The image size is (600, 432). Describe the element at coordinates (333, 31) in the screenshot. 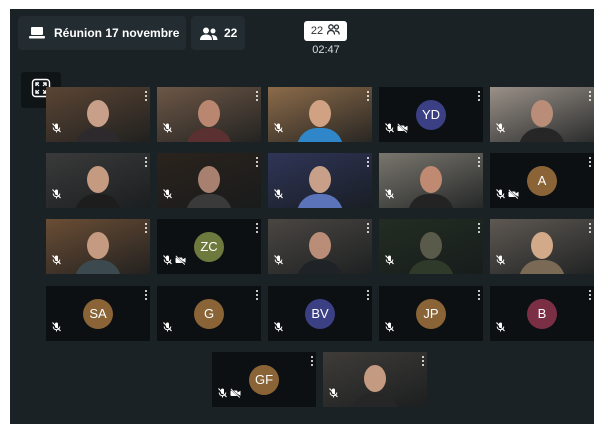

I see `people-outline-icon` at that location.